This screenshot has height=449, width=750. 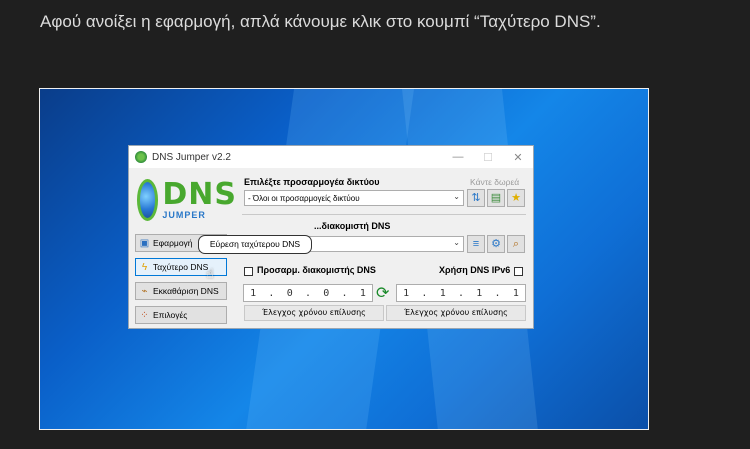 What do you see at coordinates (181, 267) in the screenshot?
I see `fastest-dns-button-label: Ταχύτερο DNS` at bounding box center [181, 267].